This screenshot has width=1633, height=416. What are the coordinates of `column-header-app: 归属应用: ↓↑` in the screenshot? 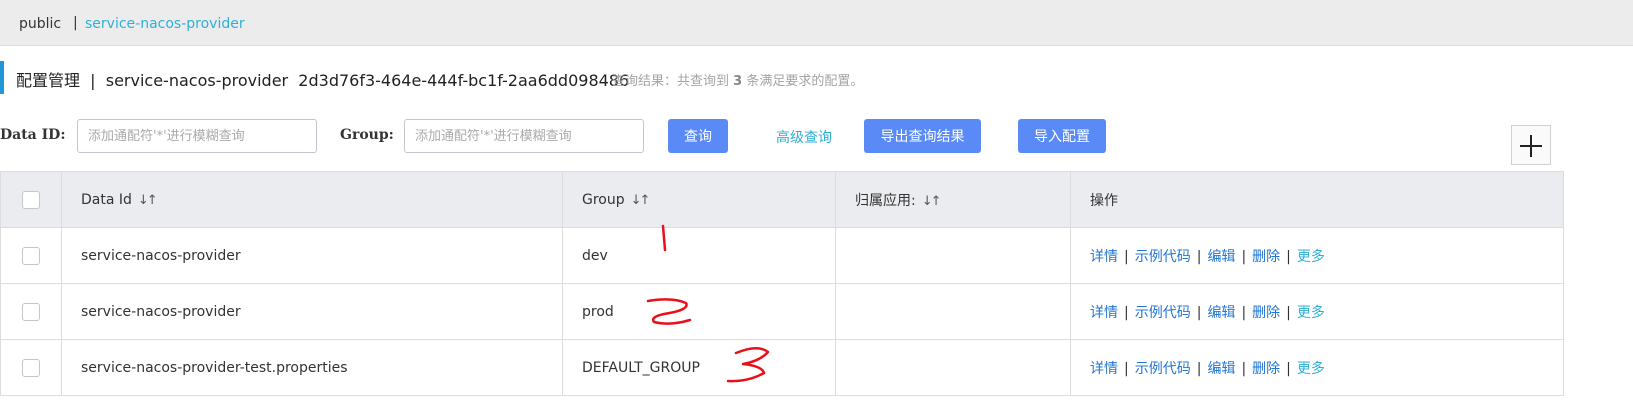 It's located at (953, 199).